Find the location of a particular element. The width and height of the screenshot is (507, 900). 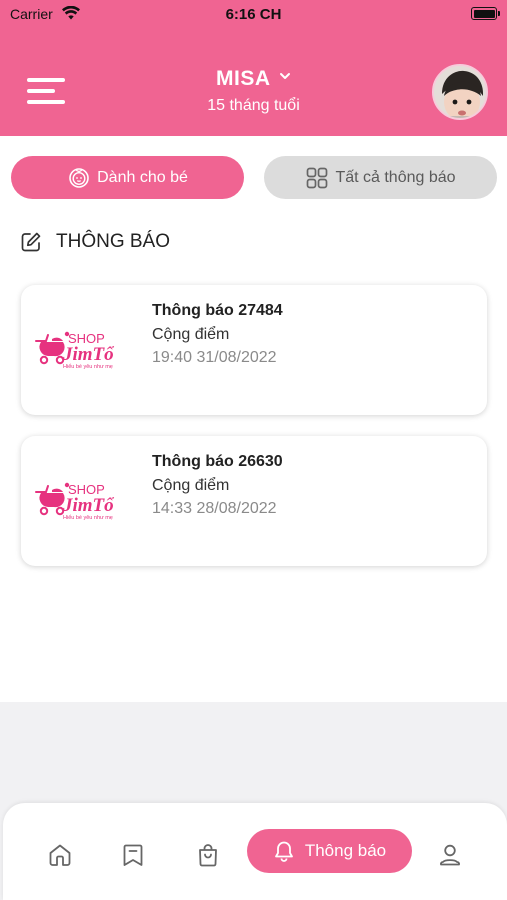

bookmark-icon is located at coordinates (133, 855).